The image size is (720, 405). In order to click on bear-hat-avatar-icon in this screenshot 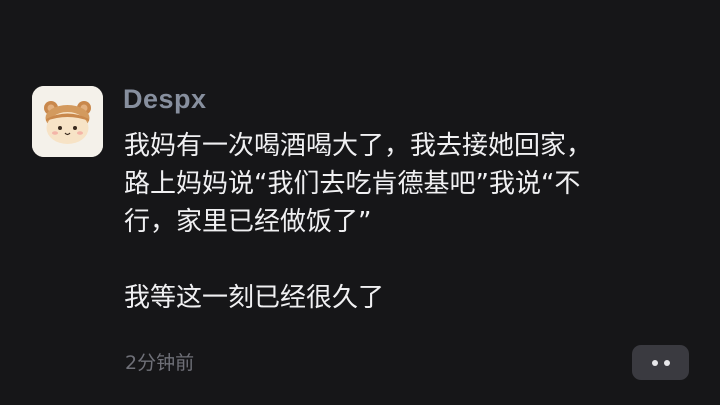, I will do `click(67, 121)`.